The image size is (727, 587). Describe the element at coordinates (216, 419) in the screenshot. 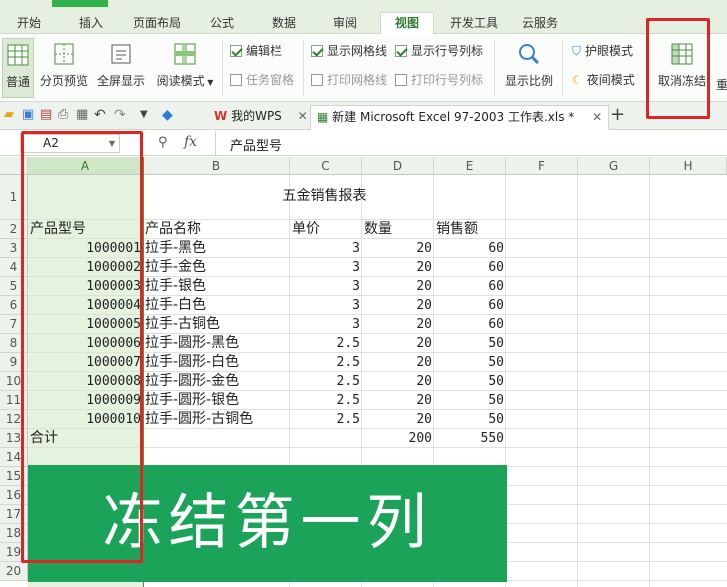

I see `data-cell: 拉手-圆形-古铜色` at that location.